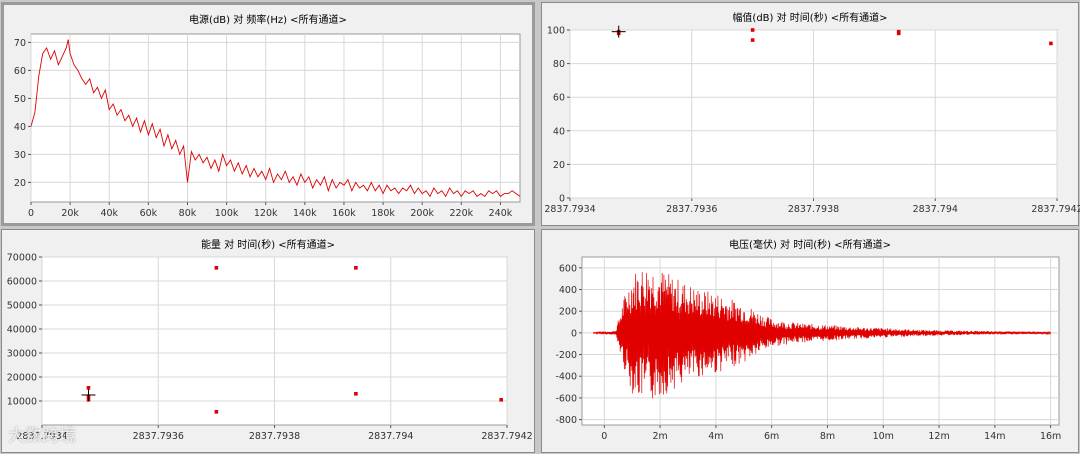 Image resolution: width=1080 pixels, height=454 pixels. I want to click on x-tick-label: 2m, so click(659, 436).